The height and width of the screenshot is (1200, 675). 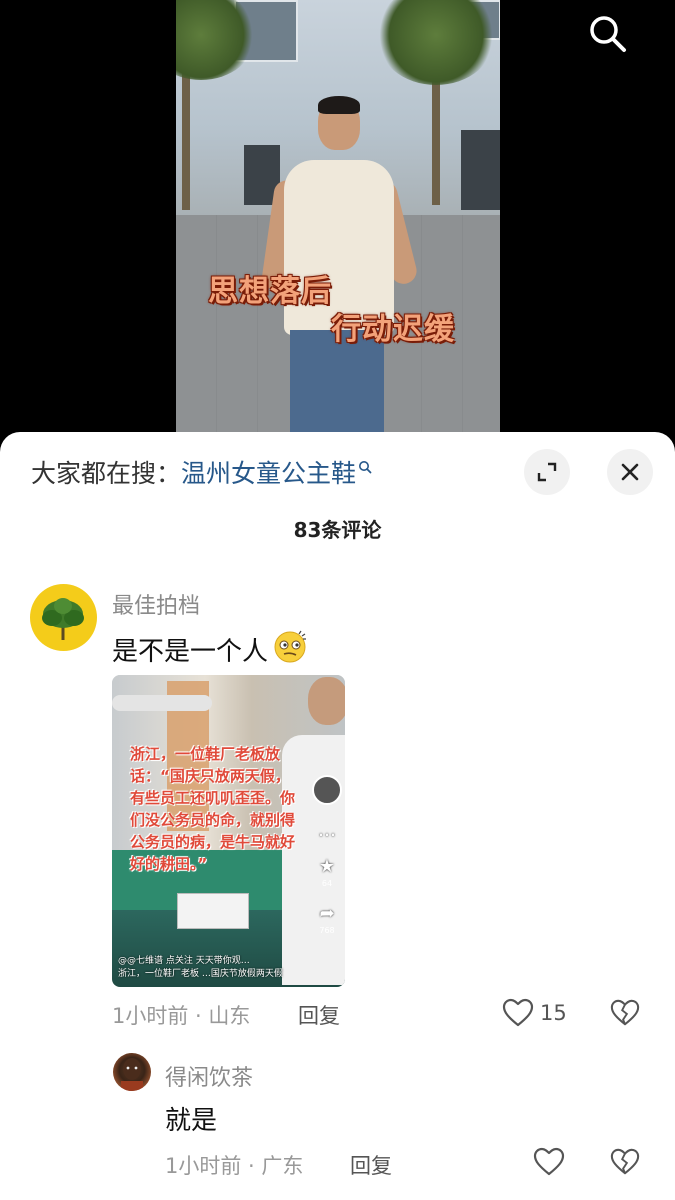 What do you see at coordinates (553, 1013) in the screenshot?
I see `like-count: 15` at bounding box center [553, 1013].